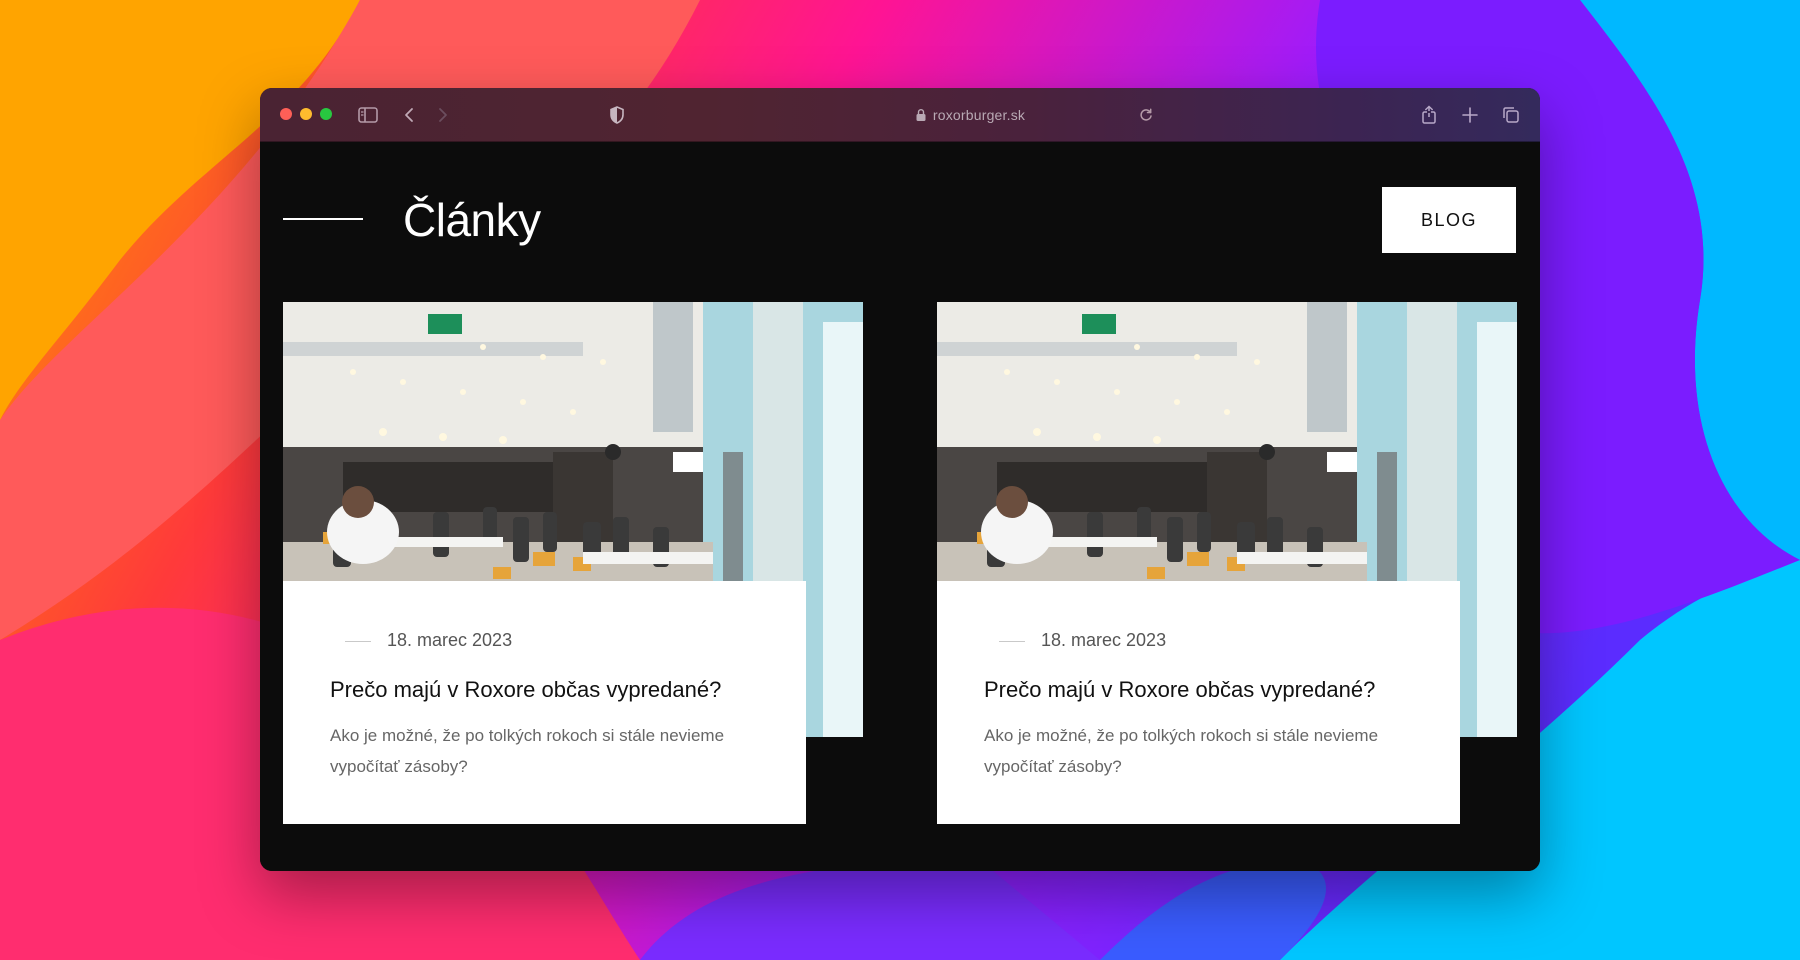 The width and height of the screenshot is (1800, 960). I want to click on chevron-right-icon, so click(442, 115).